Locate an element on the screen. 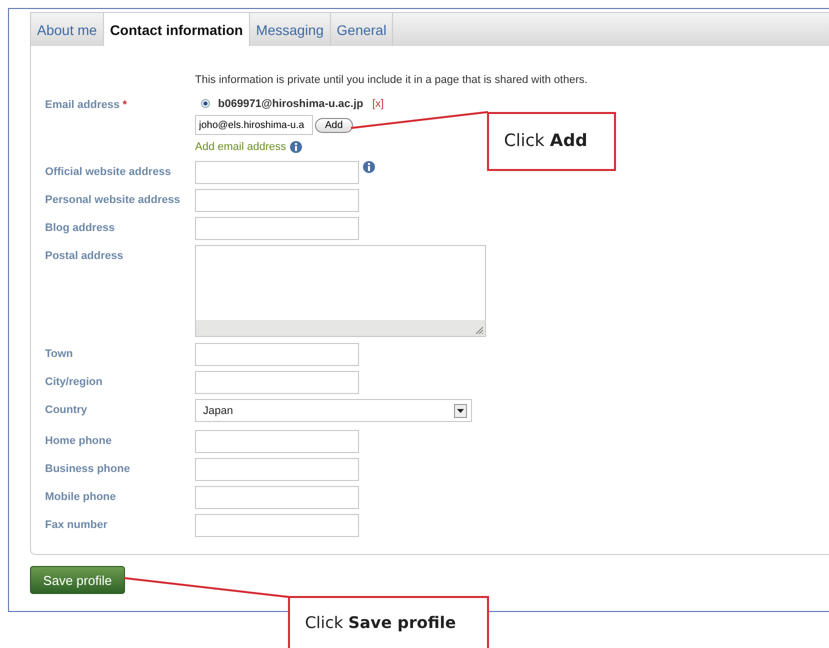 The image size is (829, 648). email-input-field: joho@els.hiroshima-u.a is located at coordinates (254, 125).